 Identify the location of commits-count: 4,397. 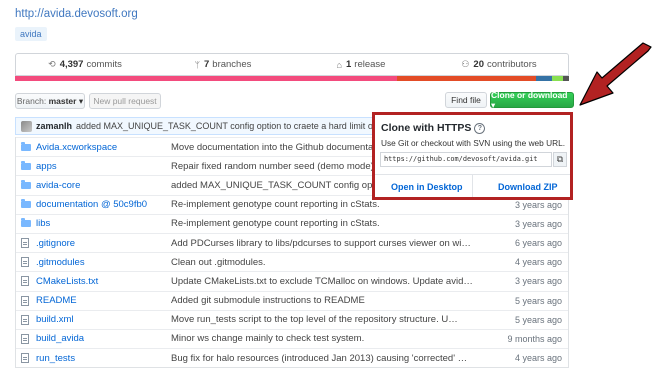
(71, 64).